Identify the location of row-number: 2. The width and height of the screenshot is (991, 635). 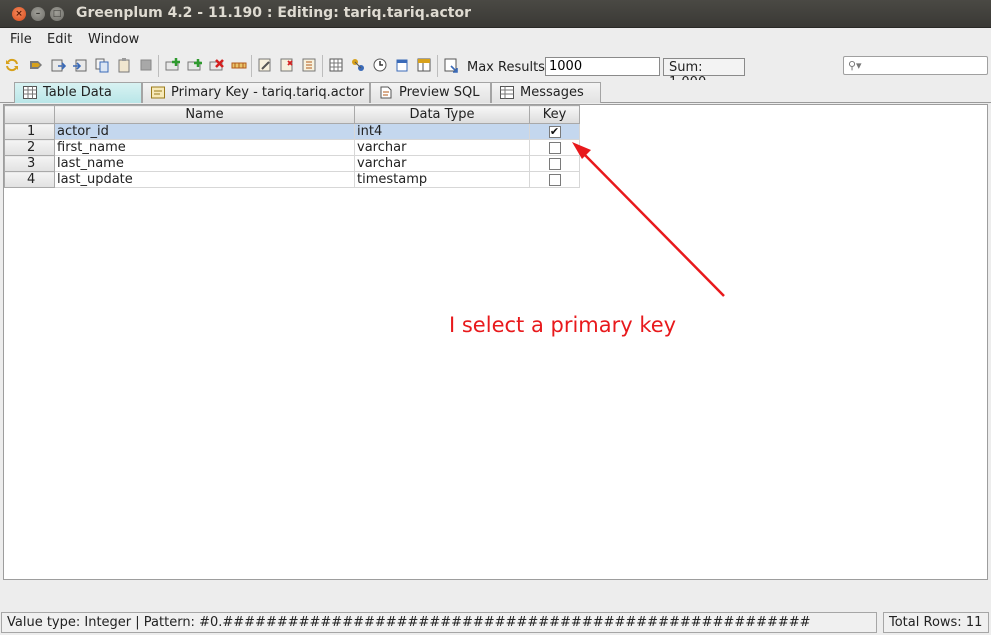
(29, 147).